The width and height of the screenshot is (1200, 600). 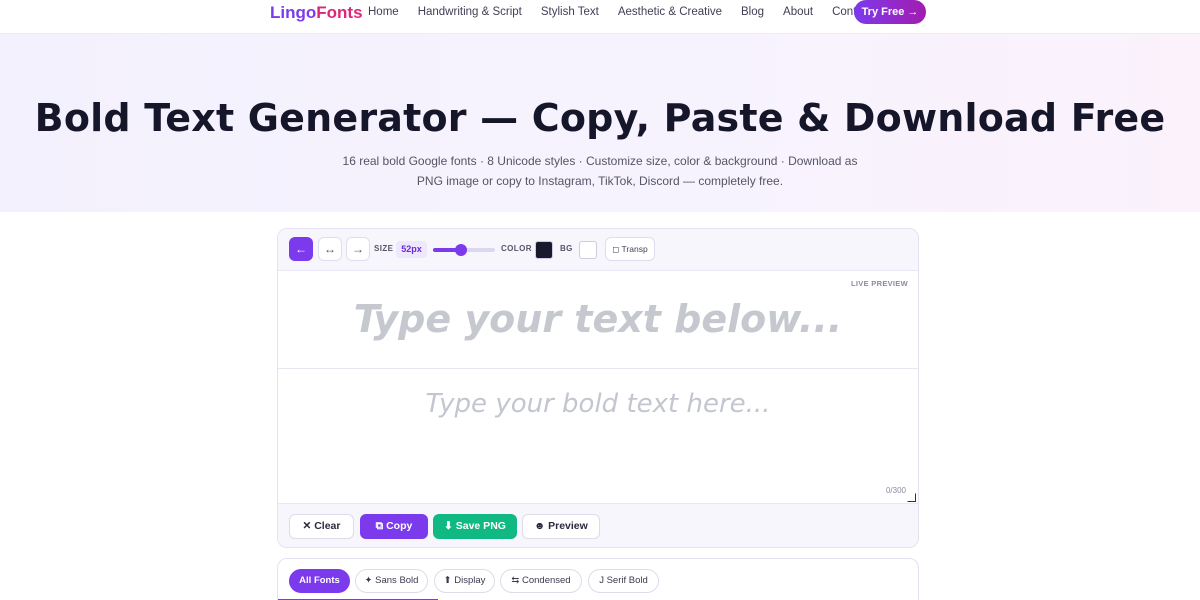 I want to click on tab-serif-bold: J Serif Bold, so click(x=623, y=581).